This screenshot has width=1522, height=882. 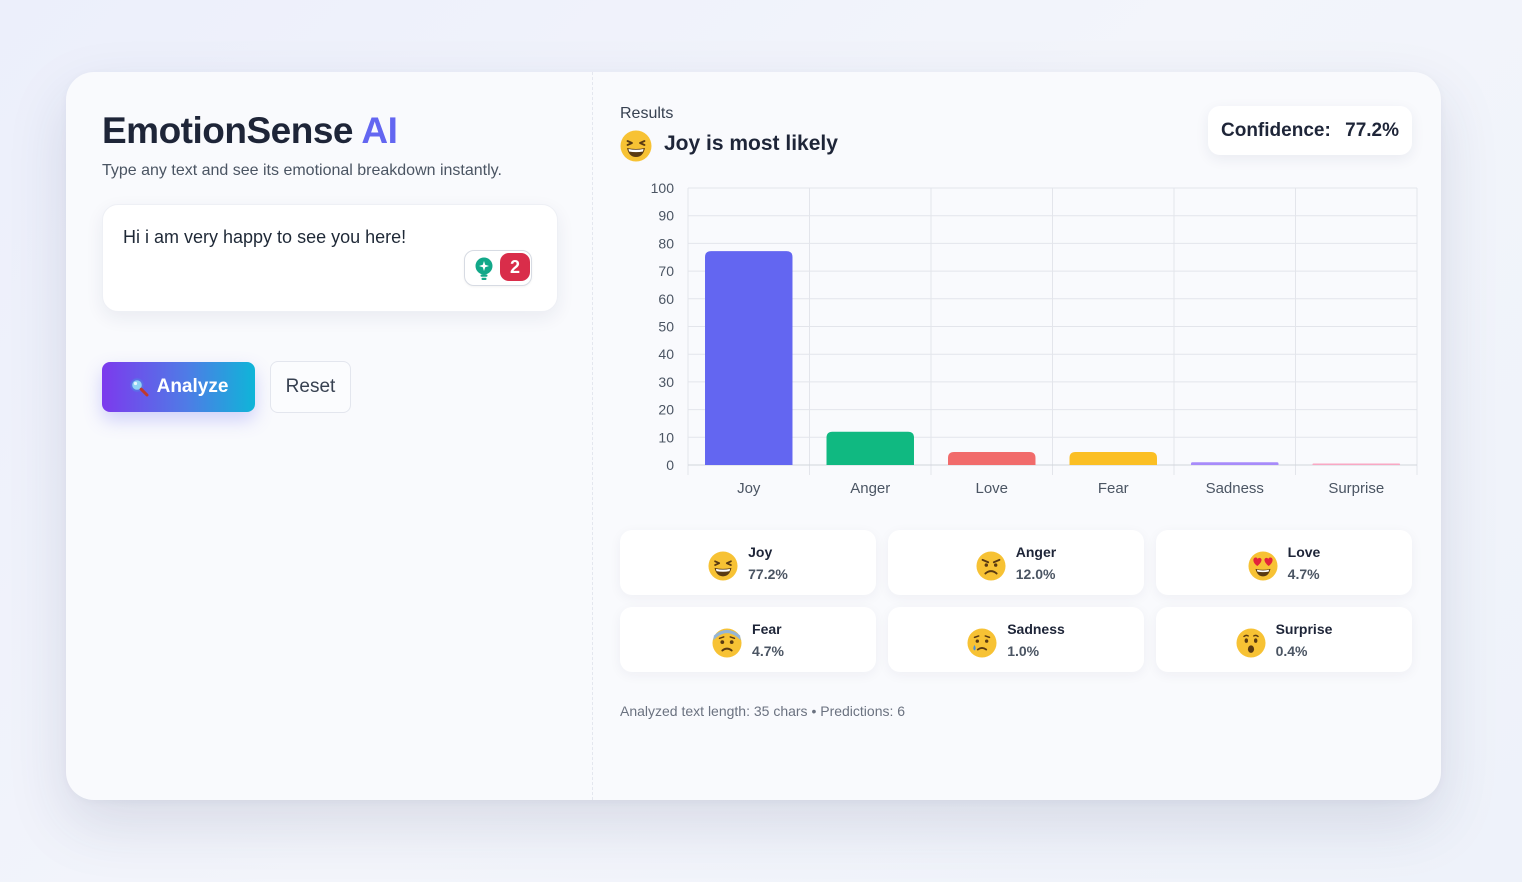 What do you see at coordinates (1235, 488) in the screenshot?
I see `x-tick-label: Sadness` at bounding box center [1235, 488].